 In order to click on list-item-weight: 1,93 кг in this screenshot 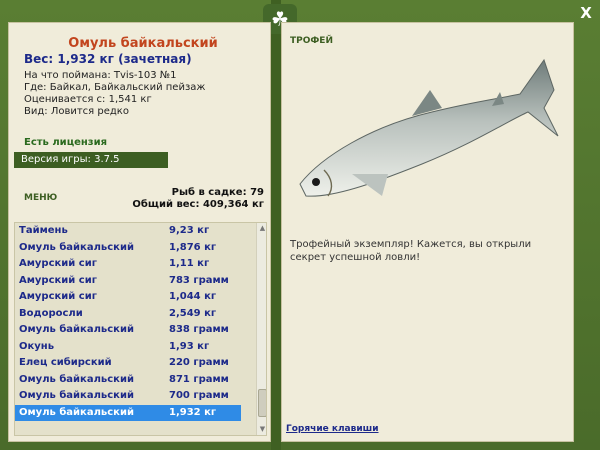, I will do `click(189, 346)`.